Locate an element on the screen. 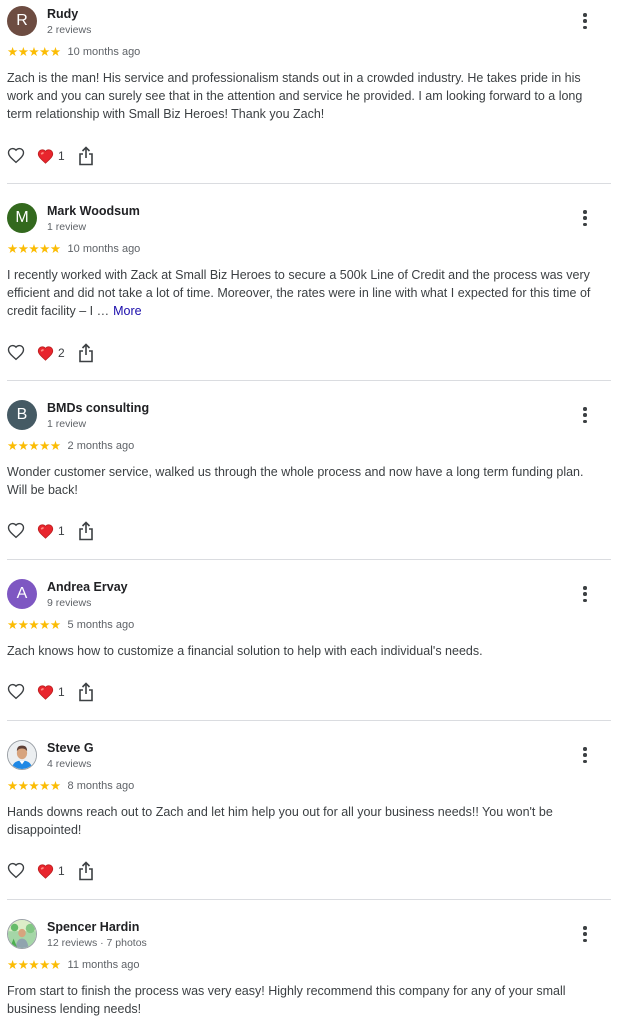 The width and height of the screenshot is (617, 1025). rating-row: ★★★★★ 8 months ago is located at coordinates (70, 786).